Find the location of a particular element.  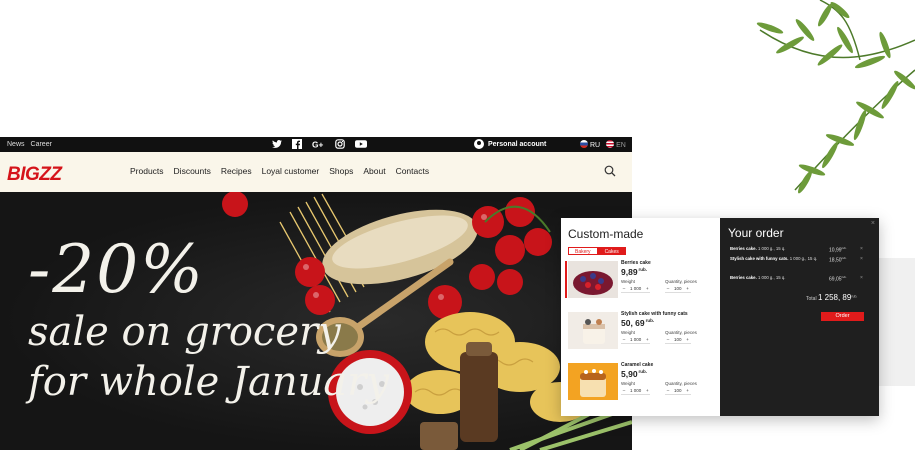

product-name: Berries cake is located at coordinates (636, 263).